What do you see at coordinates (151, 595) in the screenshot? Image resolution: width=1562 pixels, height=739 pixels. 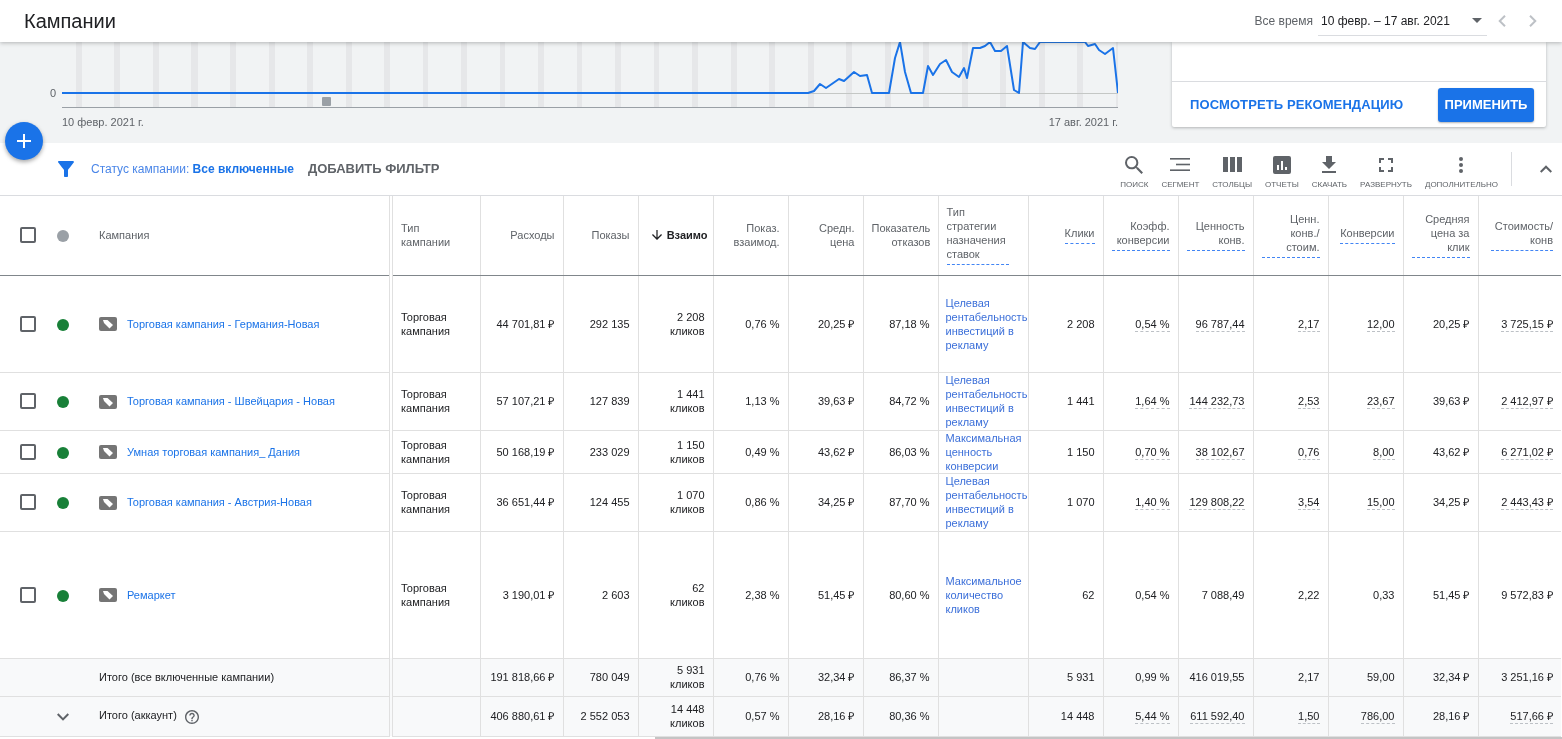 I see `campaign-link: Ремаркет` at bounding box center [151, 595].